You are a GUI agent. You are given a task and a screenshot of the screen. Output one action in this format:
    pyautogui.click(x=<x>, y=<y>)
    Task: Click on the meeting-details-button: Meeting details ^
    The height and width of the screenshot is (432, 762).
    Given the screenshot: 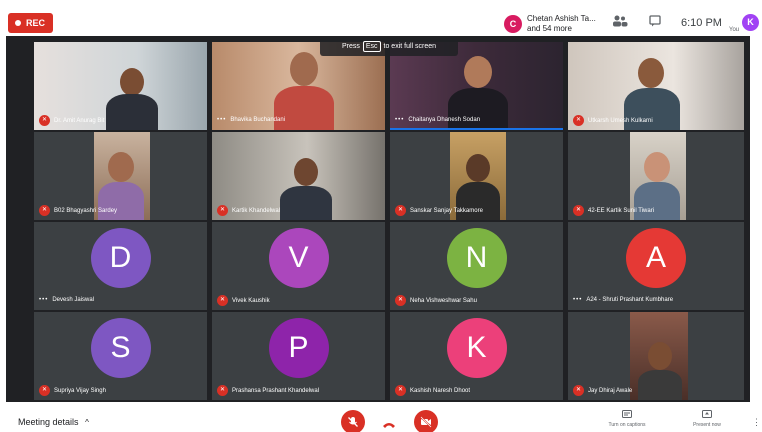 What is the action you would take?
    pyautogui.click(x=53, y=422)
    